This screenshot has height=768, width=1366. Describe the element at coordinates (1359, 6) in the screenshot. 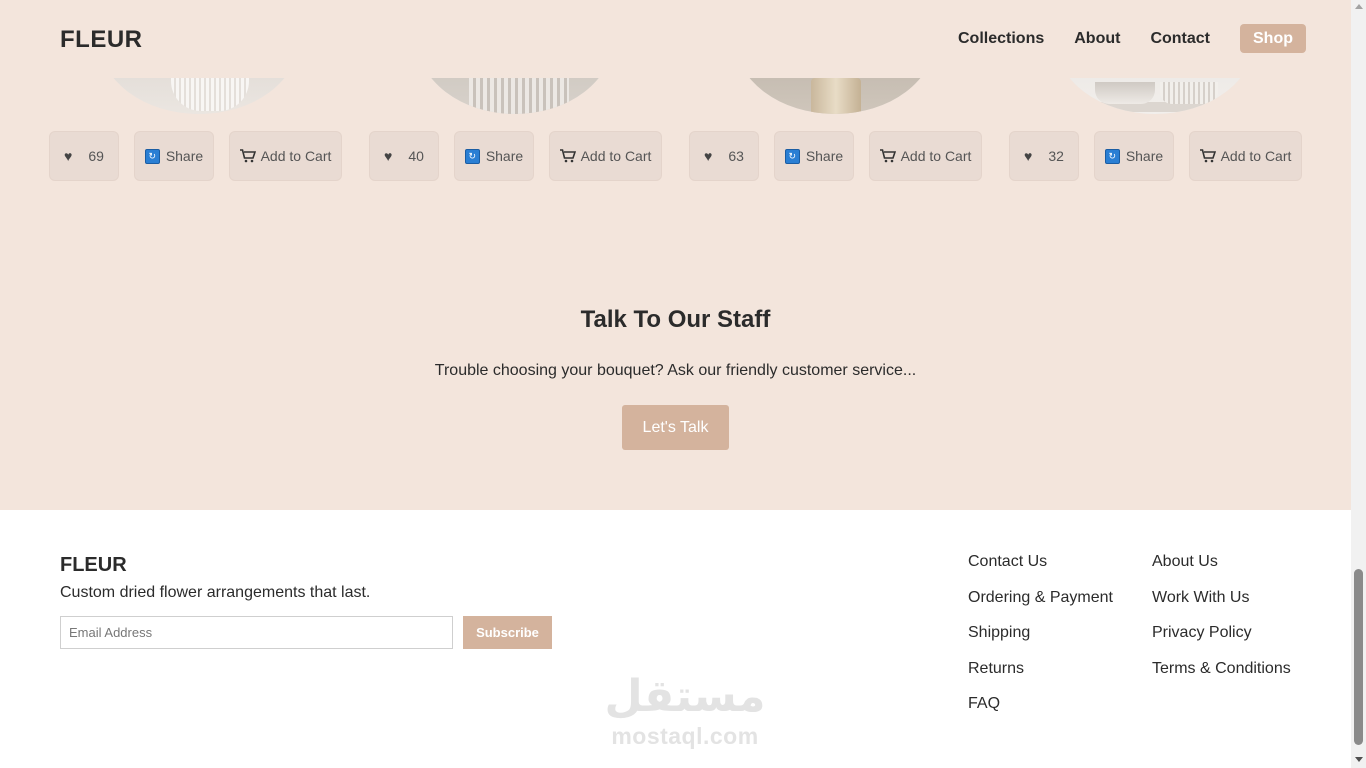

I see `scroll-up-icon` at that location.